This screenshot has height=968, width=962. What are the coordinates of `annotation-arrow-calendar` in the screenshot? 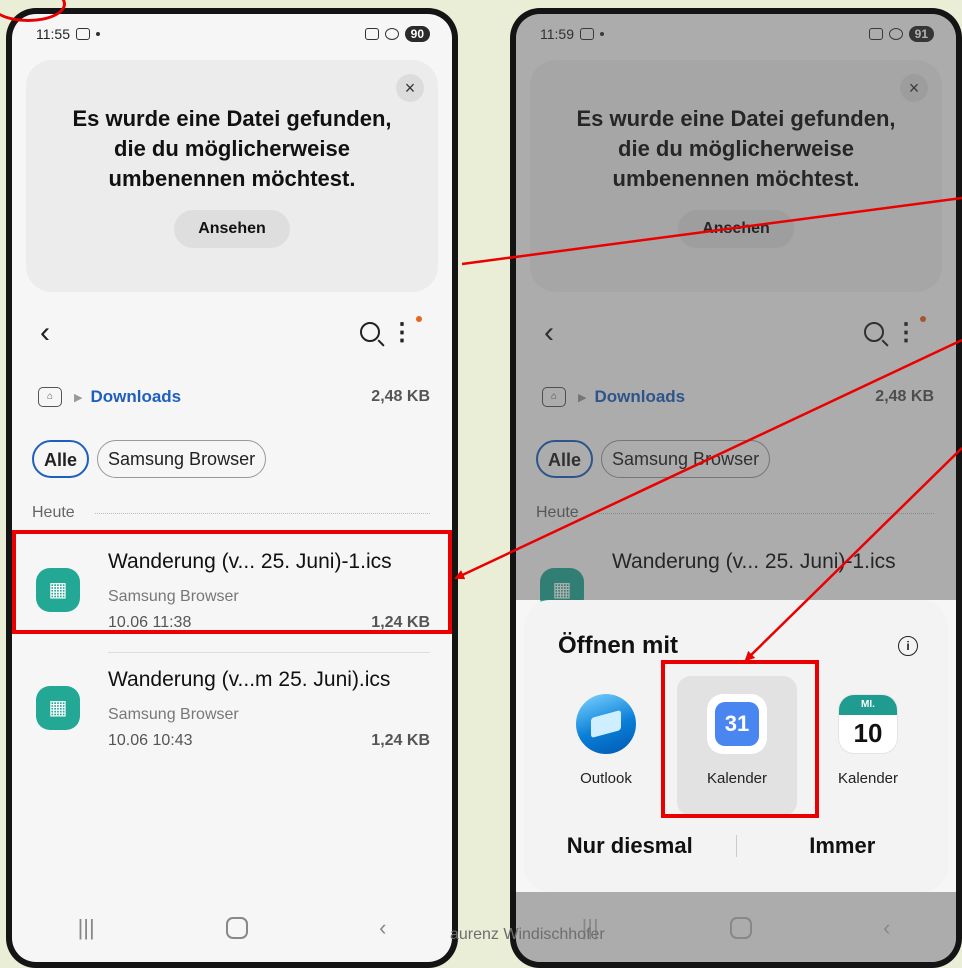 It's located at (853, 554).